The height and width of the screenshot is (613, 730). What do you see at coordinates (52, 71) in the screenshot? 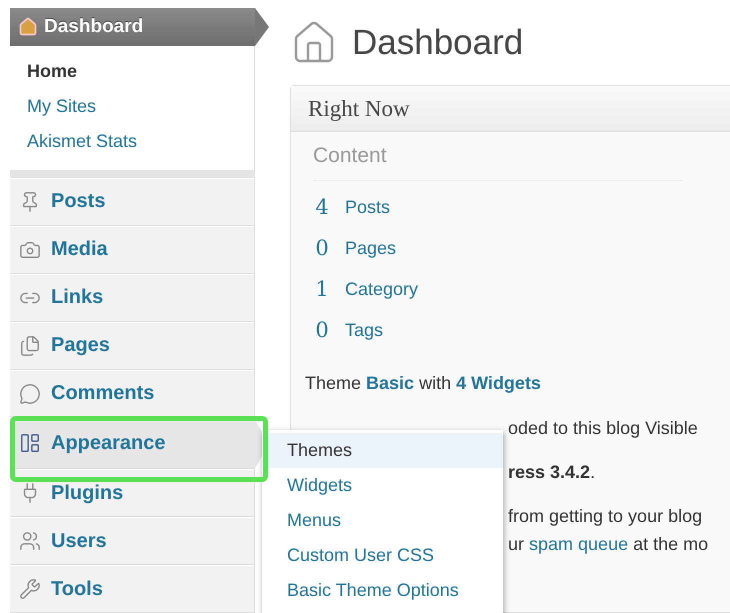
I see `submenu-item: Home` at bounding box center [52, 71].